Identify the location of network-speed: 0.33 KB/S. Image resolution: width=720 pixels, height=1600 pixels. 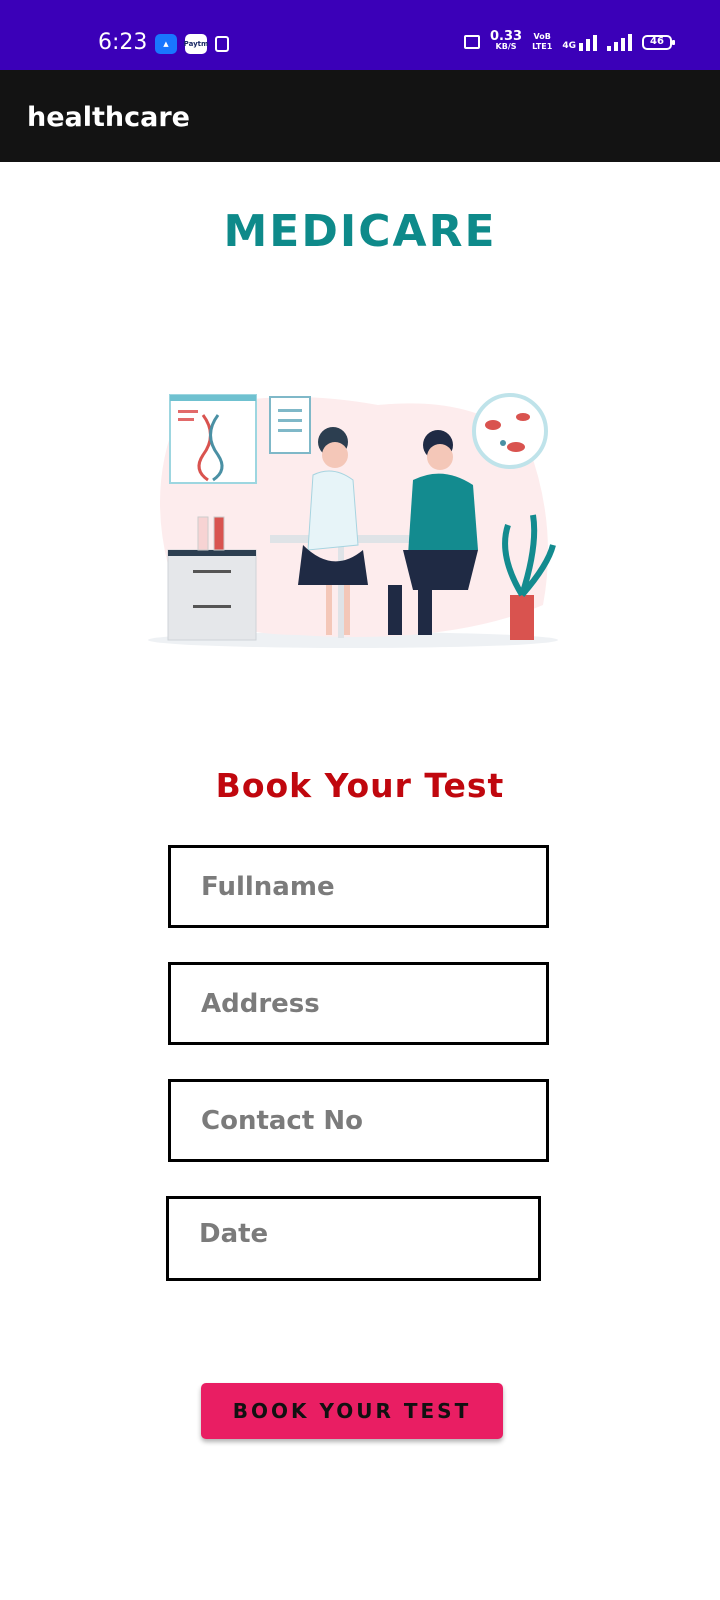
(506, 40).